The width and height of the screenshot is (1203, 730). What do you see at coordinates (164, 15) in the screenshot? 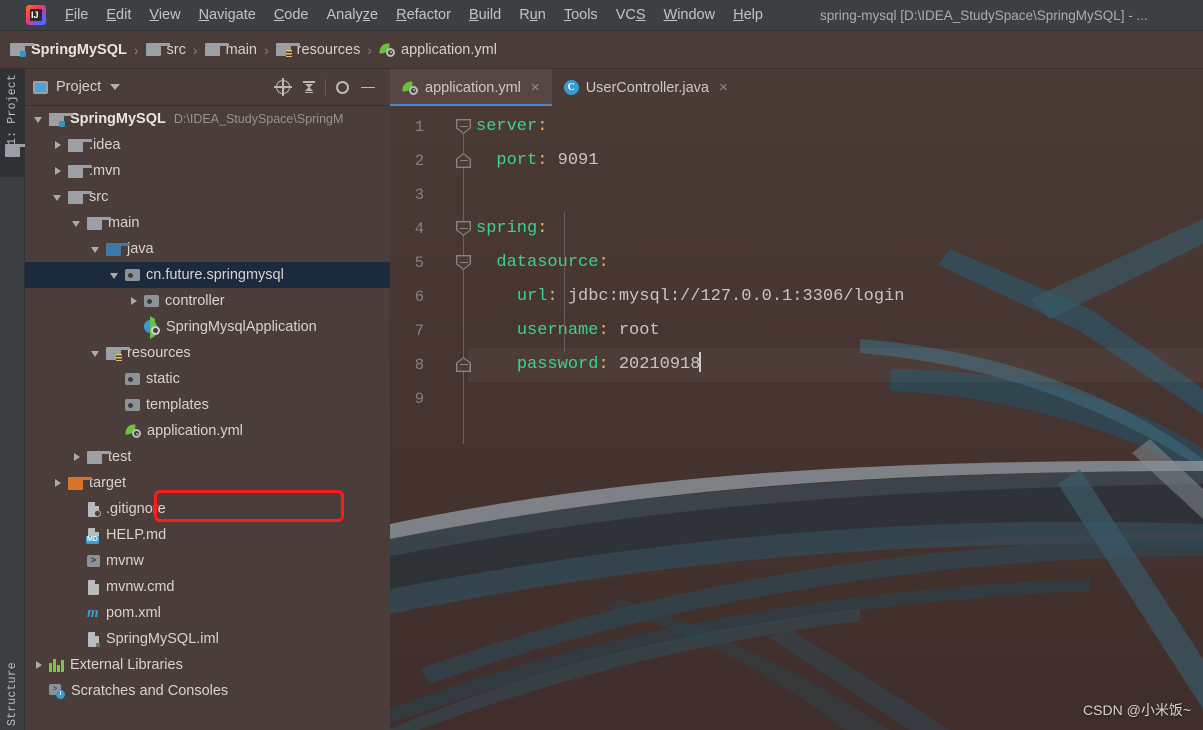
I see `menu-item-view: View` at bounding box center [164, 15].